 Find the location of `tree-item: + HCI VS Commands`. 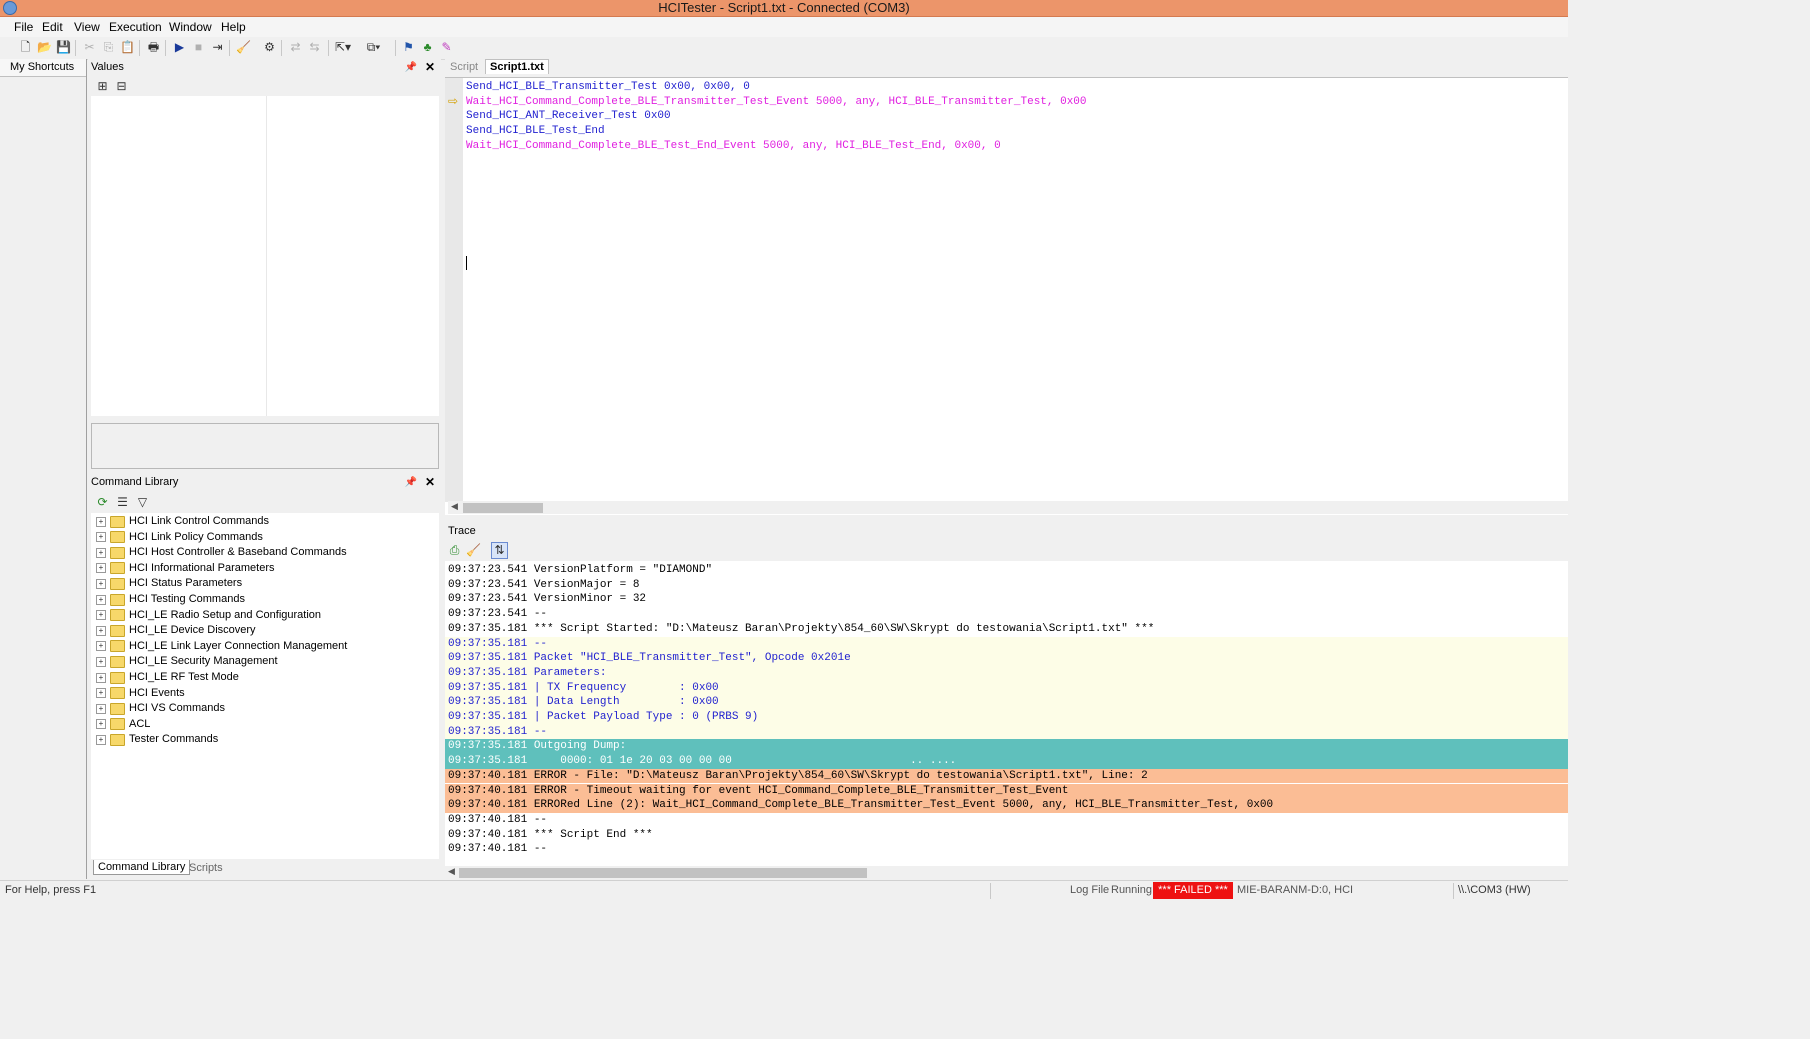

tree-item: + HCI VS Commands is located at coordinates (160, 708).